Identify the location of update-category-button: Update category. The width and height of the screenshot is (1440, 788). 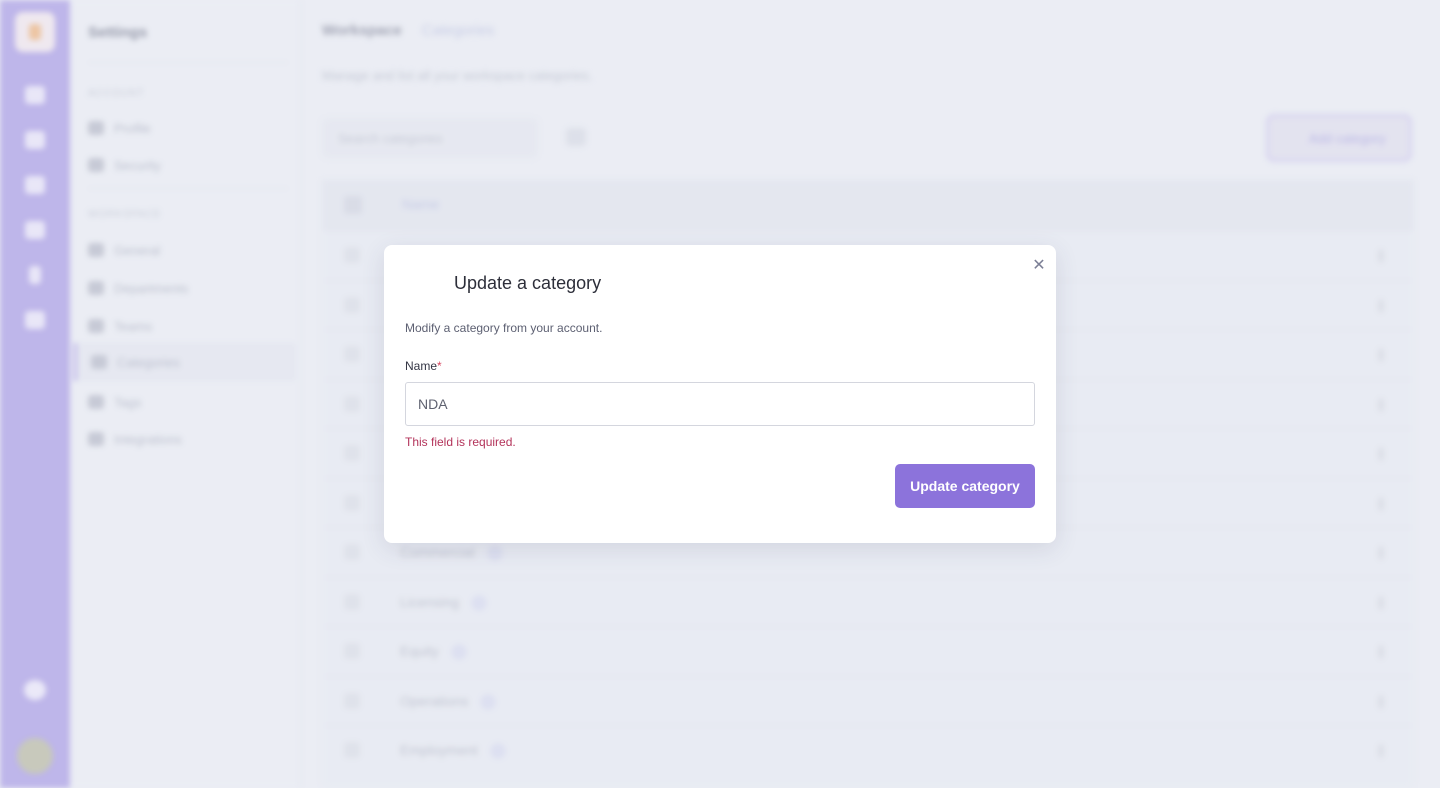
(965, 486).